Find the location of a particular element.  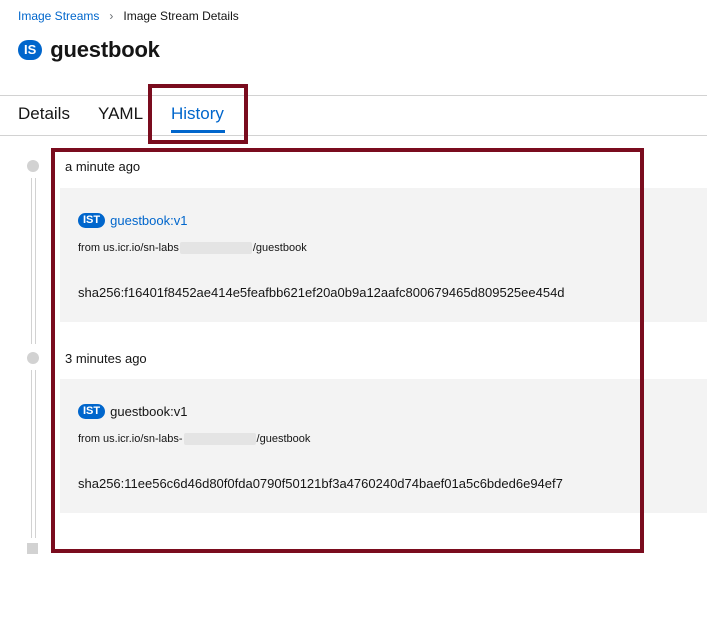

resource-badge-is: IS is located at coordinates (30, 50).